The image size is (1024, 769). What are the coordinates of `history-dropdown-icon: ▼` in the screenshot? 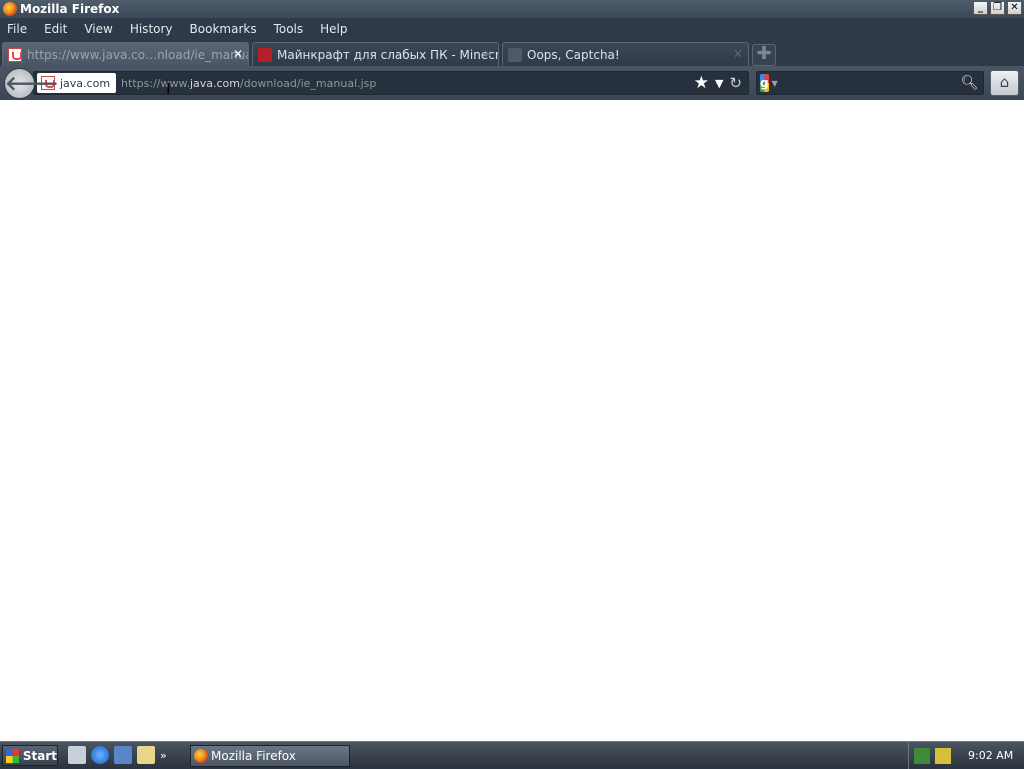 It's located at (719, 83).